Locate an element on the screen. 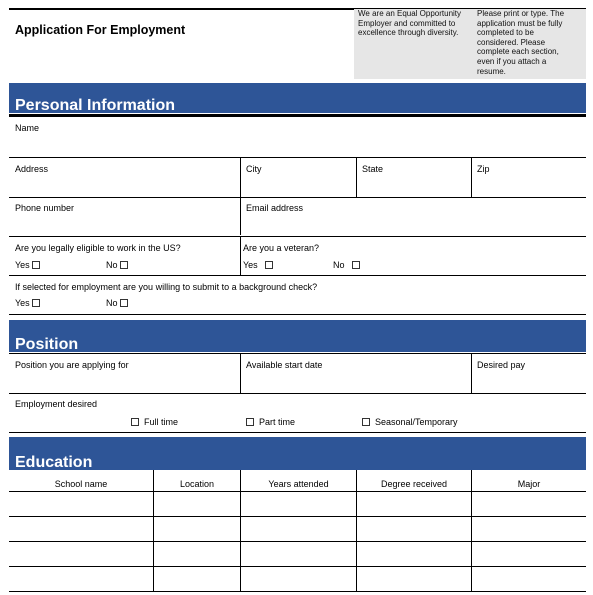  section-heading-position: Position is located at coordinates (47, 344).